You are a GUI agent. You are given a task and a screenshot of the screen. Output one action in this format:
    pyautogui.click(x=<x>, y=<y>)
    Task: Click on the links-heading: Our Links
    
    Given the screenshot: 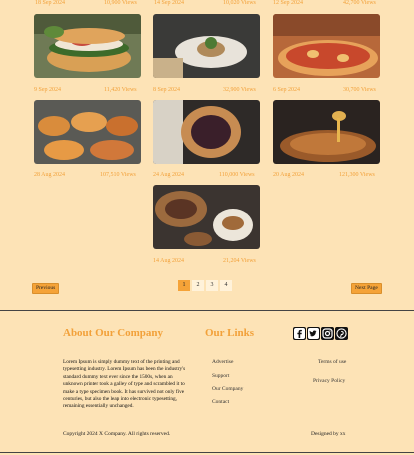 What is the action you would take?
    pyautogui.click(x=230, y=333)
    